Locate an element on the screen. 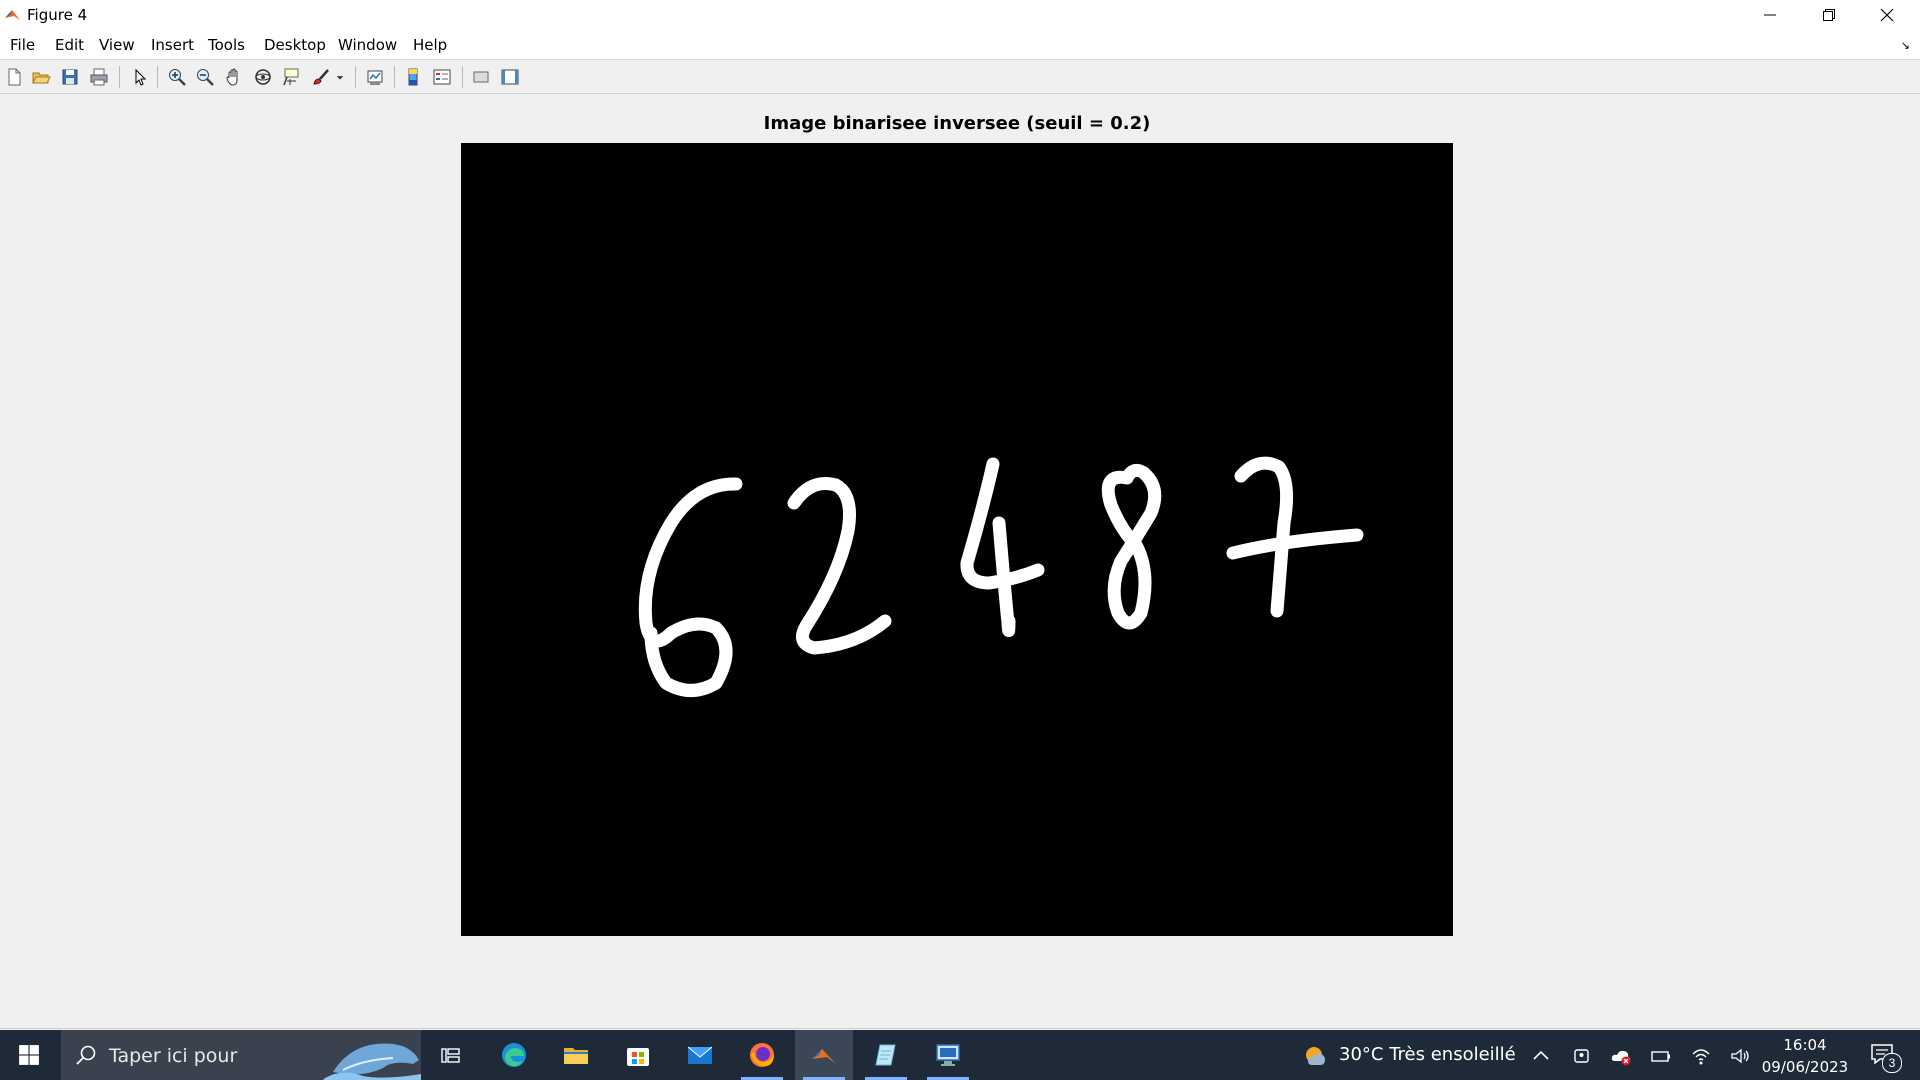 The width and height of the screenshot is (1920, 1080). taskbar-store is located at coordinates (638, 1055).